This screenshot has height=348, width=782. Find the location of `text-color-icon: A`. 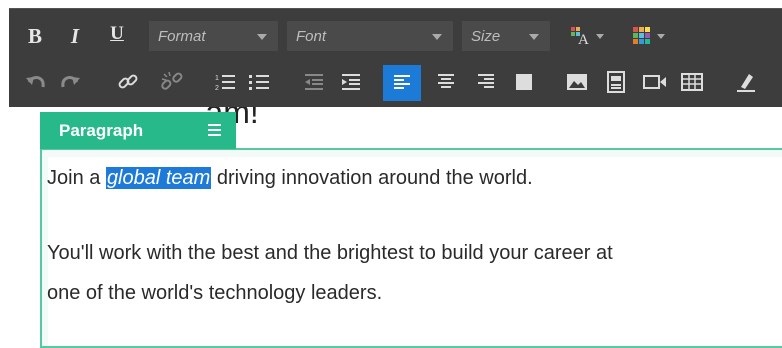

text-color-icon: A is located at coordinates (587, 37).